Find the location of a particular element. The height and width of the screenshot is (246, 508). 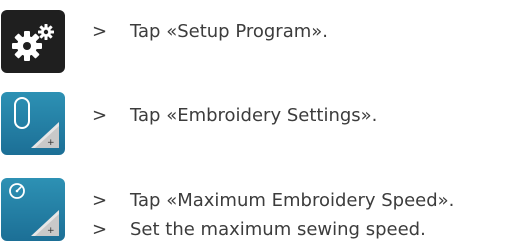

max-embroidery-speed-button: + is located at coordinates (33, 209).